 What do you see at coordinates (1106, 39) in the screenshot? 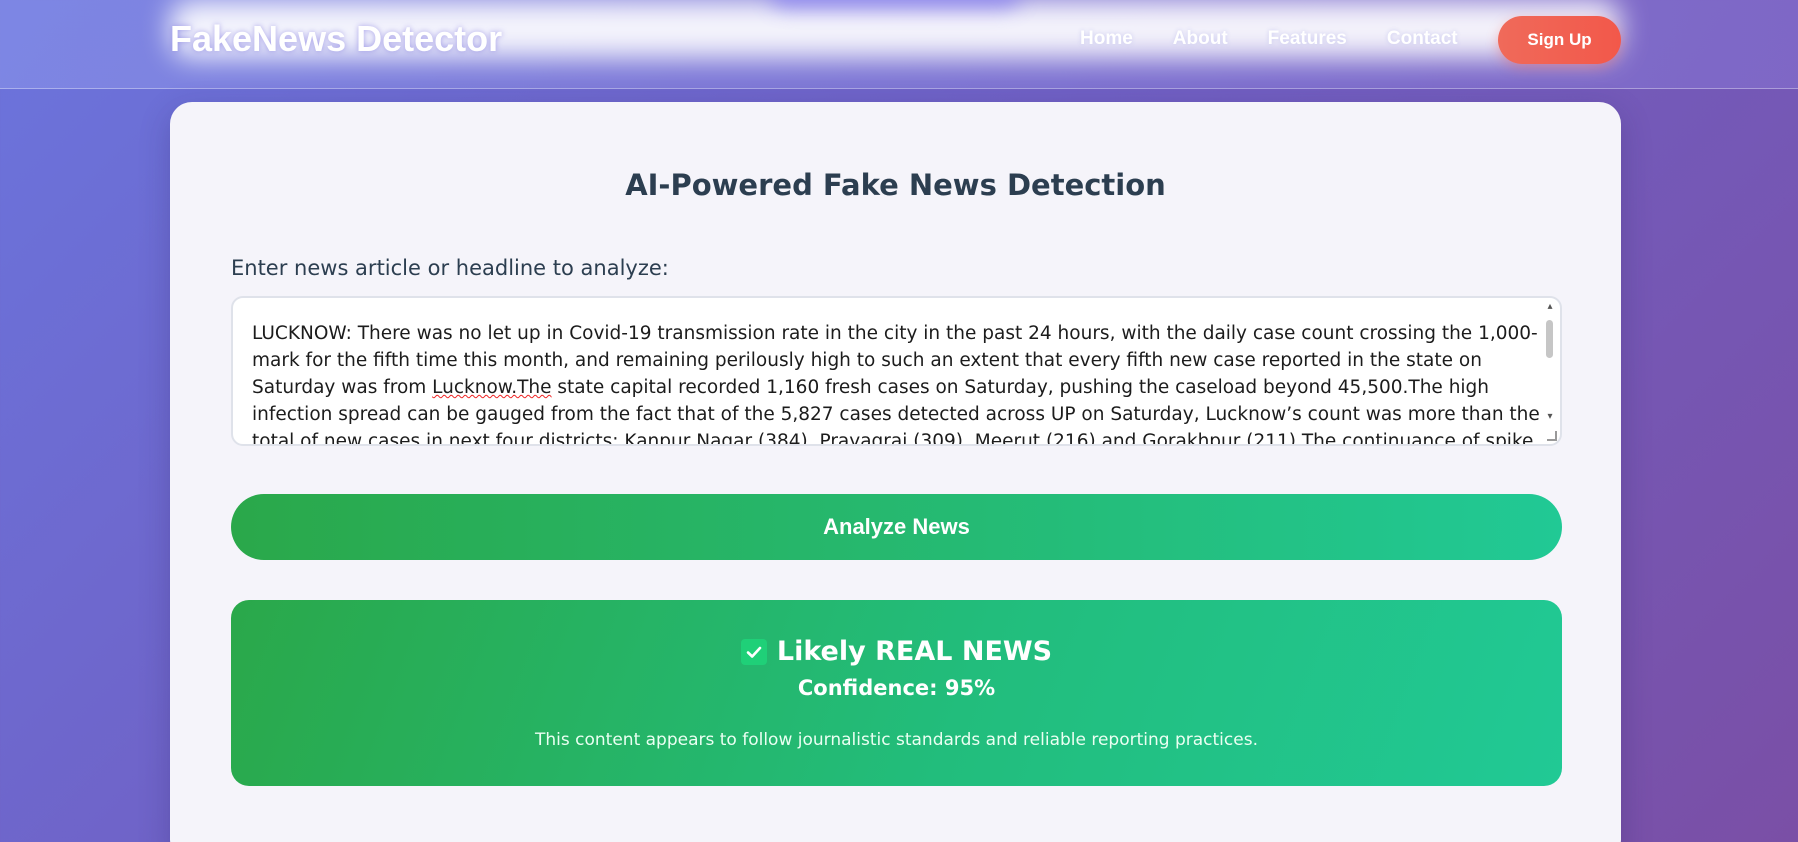
I see `nav-home-link: Home` at bounding box center [1106, 39].